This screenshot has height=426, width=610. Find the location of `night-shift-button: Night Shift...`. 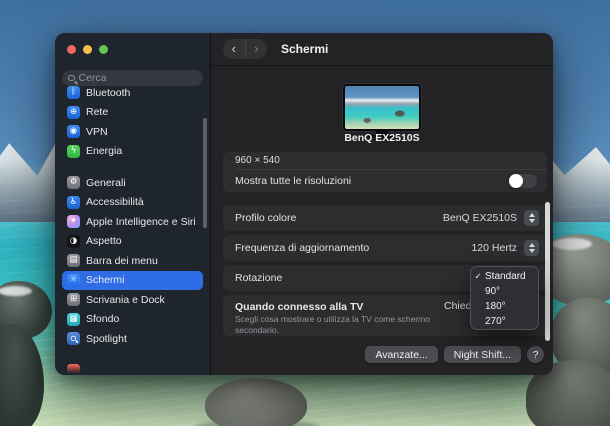

night-shift-button: Night Shift... is located at coordinates (482, 354).